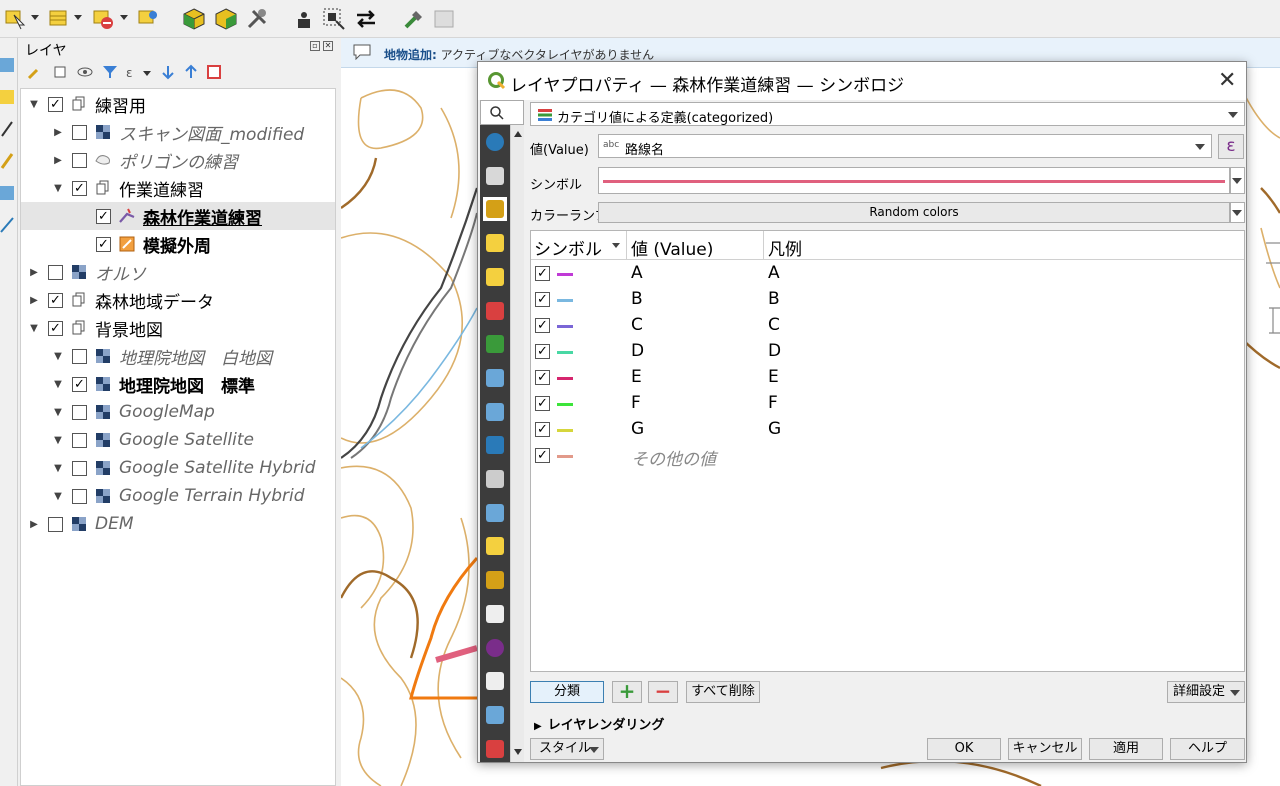 The height and width of the screenshot is (786, 1280). What do you see at coordinates (328, 46) in the screenshot?
I see `close-panel-icon: ✕` at bounding box center [328, 46].